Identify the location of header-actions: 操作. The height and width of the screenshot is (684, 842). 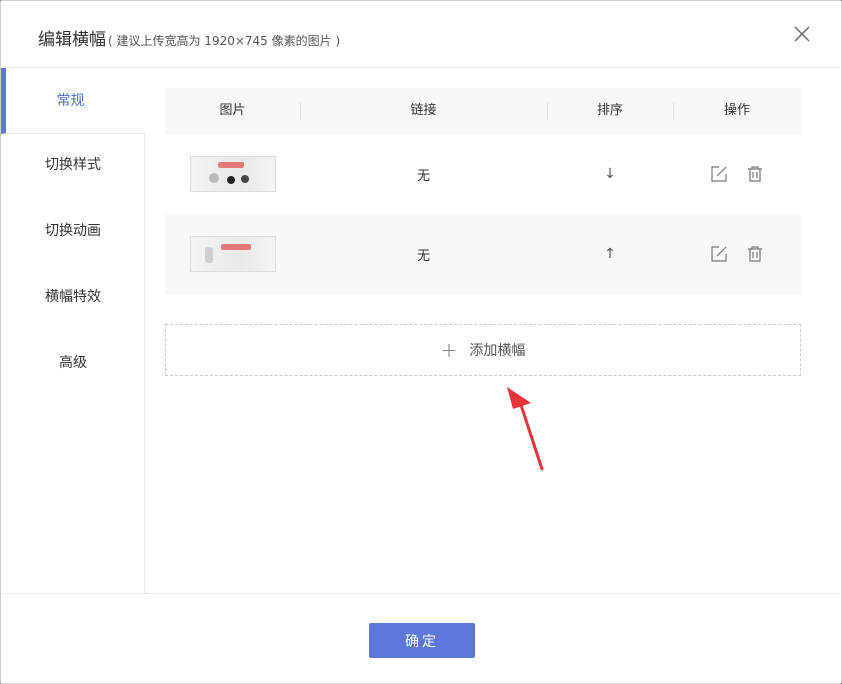
(736, 110).